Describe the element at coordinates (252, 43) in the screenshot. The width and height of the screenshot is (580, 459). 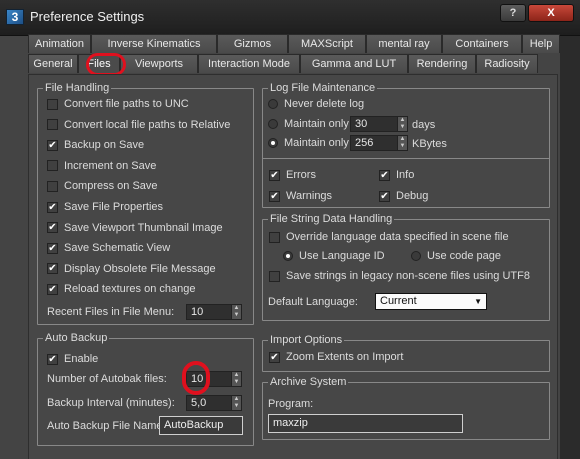
I see `tab-gizmos: Gizmos` at that location.